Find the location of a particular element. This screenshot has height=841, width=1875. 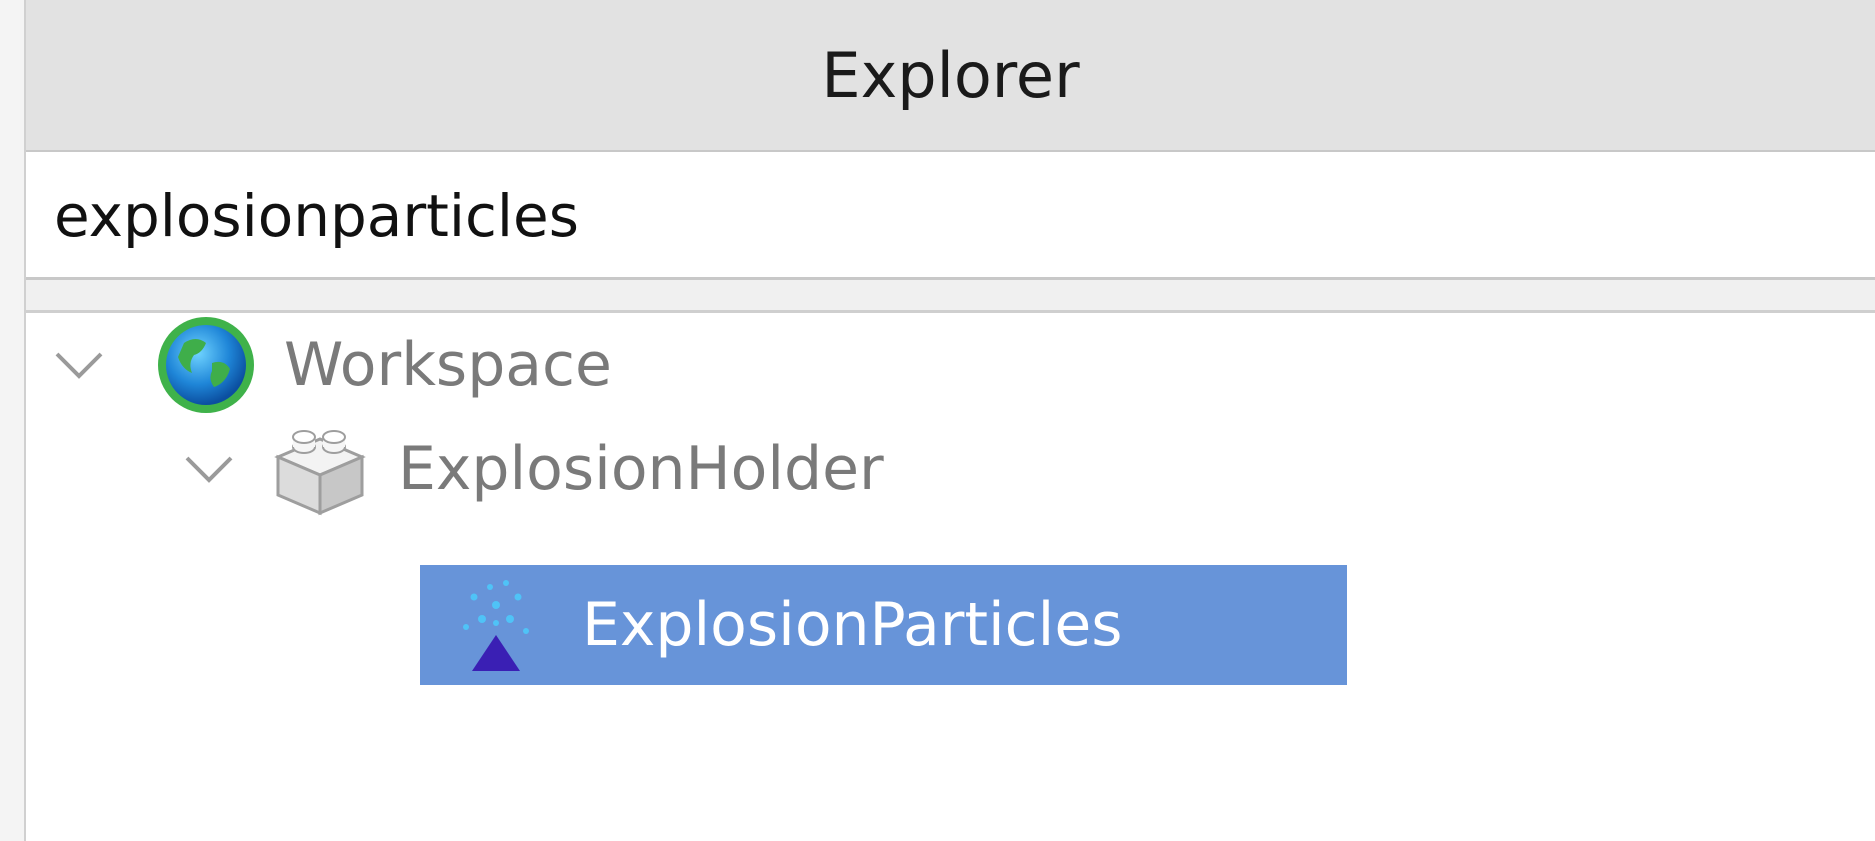

tree-item-explosionholder: ExplosionHolder is located at coordinates (529, 469).